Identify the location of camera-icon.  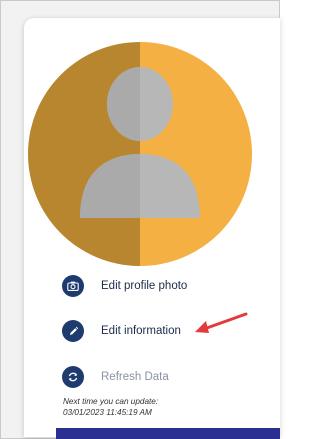
(73, 286).